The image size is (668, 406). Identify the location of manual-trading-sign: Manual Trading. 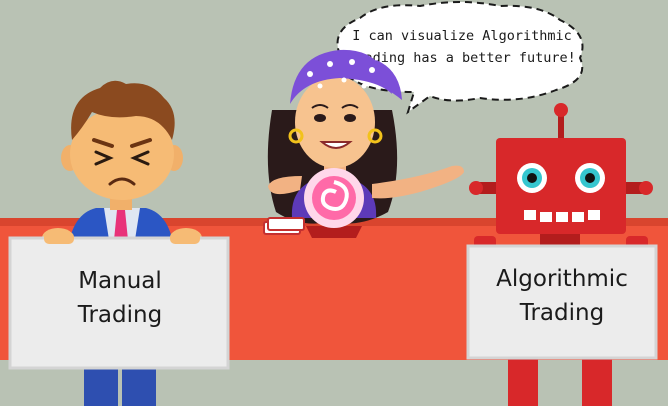
(119, 303).